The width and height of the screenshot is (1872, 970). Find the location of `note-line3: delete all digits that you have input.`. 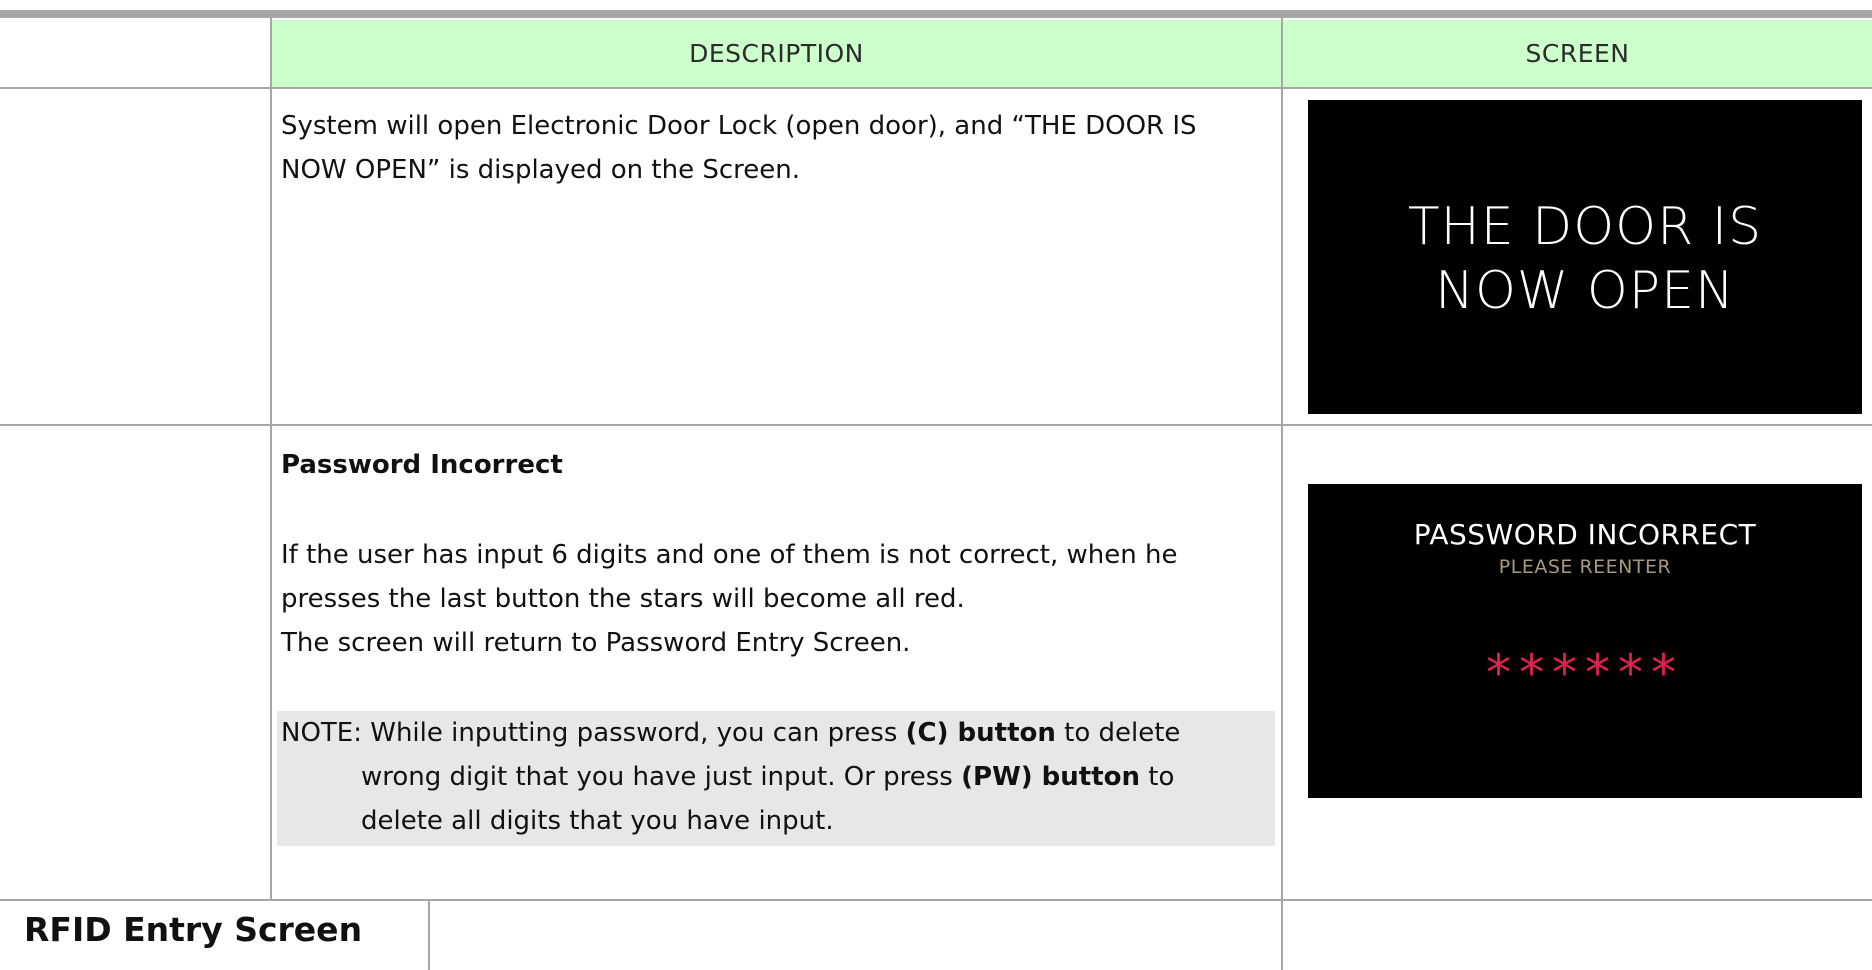

note-line3: delete all digits that you have input. is located at coordinates (597, 821).